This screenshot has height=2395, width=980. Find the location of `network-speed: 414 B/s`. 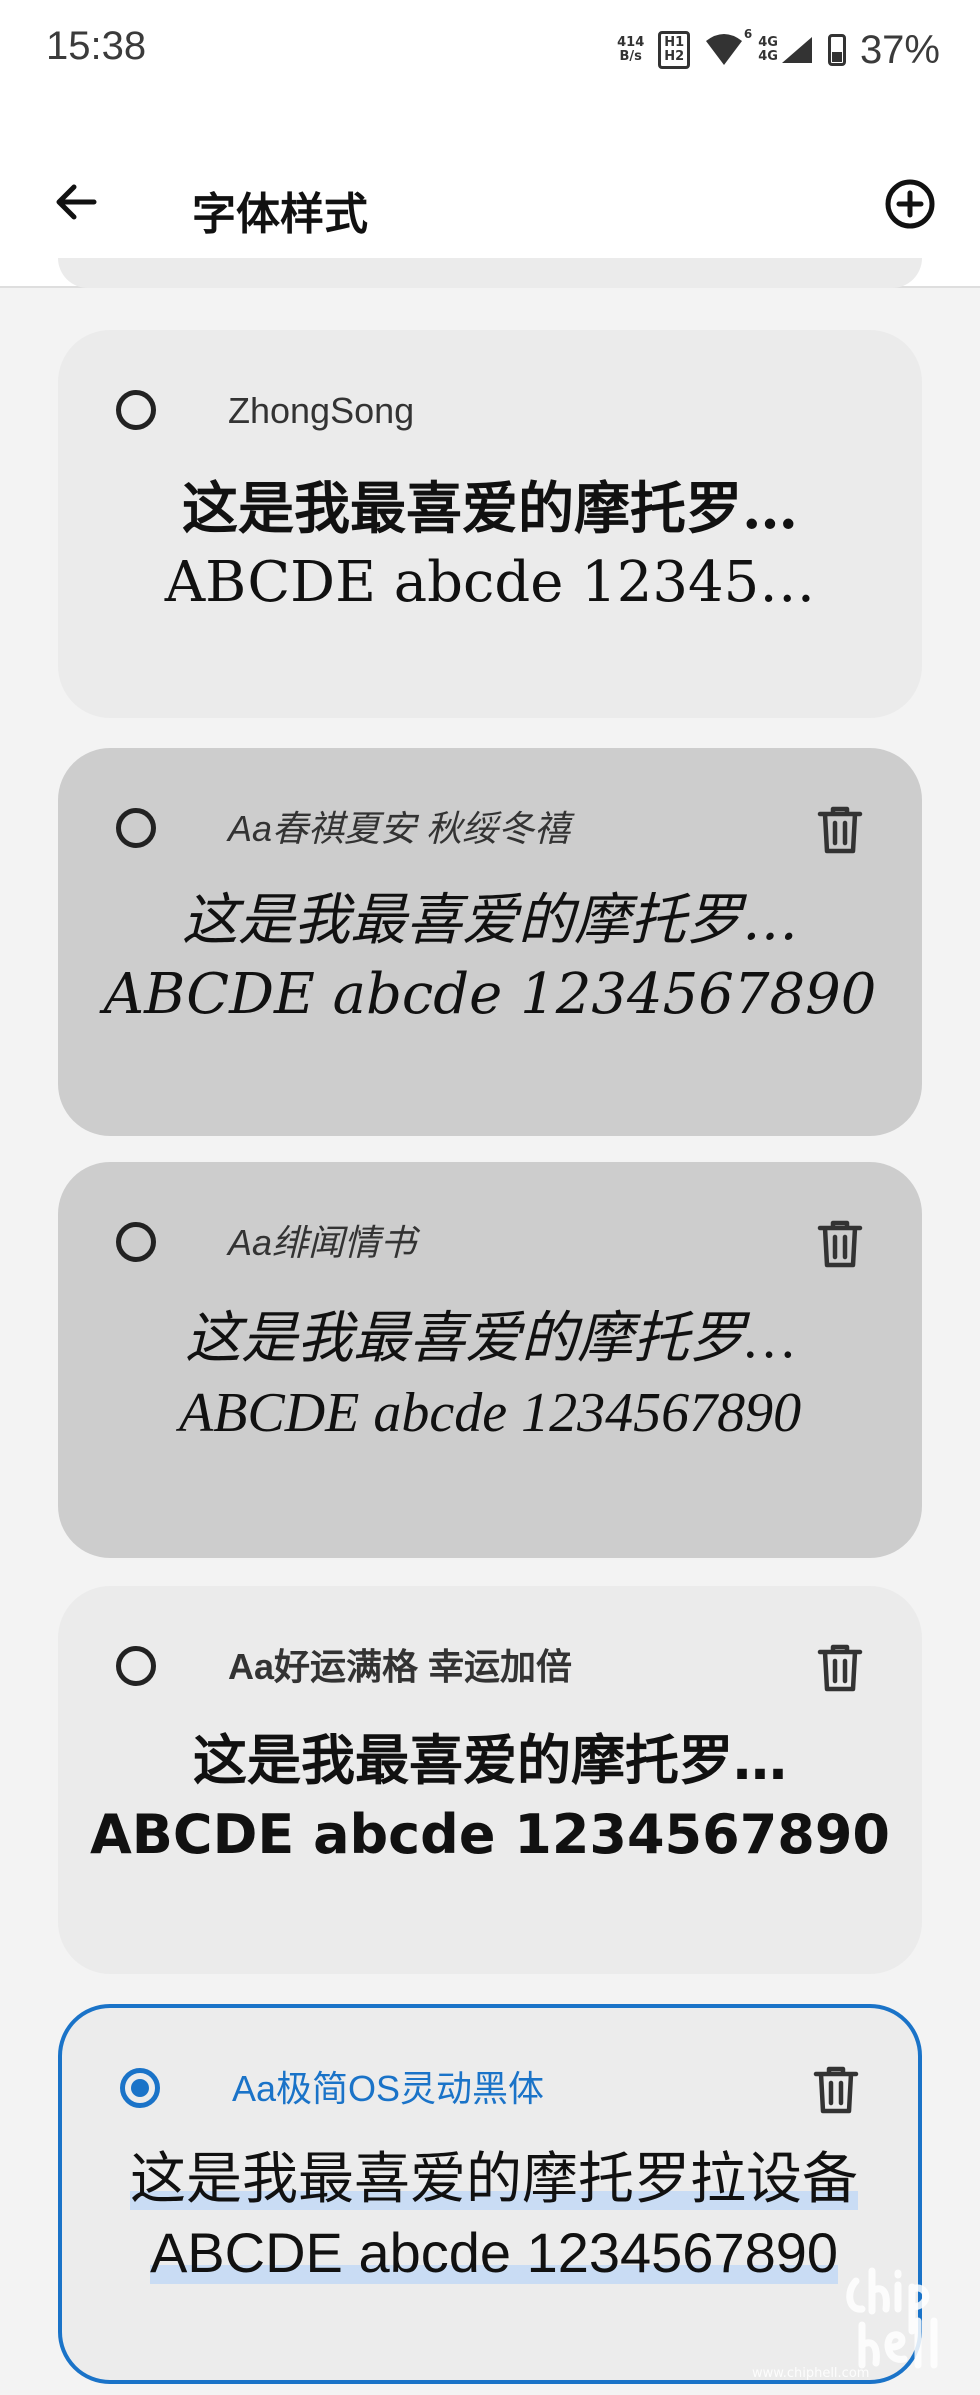

network-speed: 414 B/s is located at coordinates (630, 50).